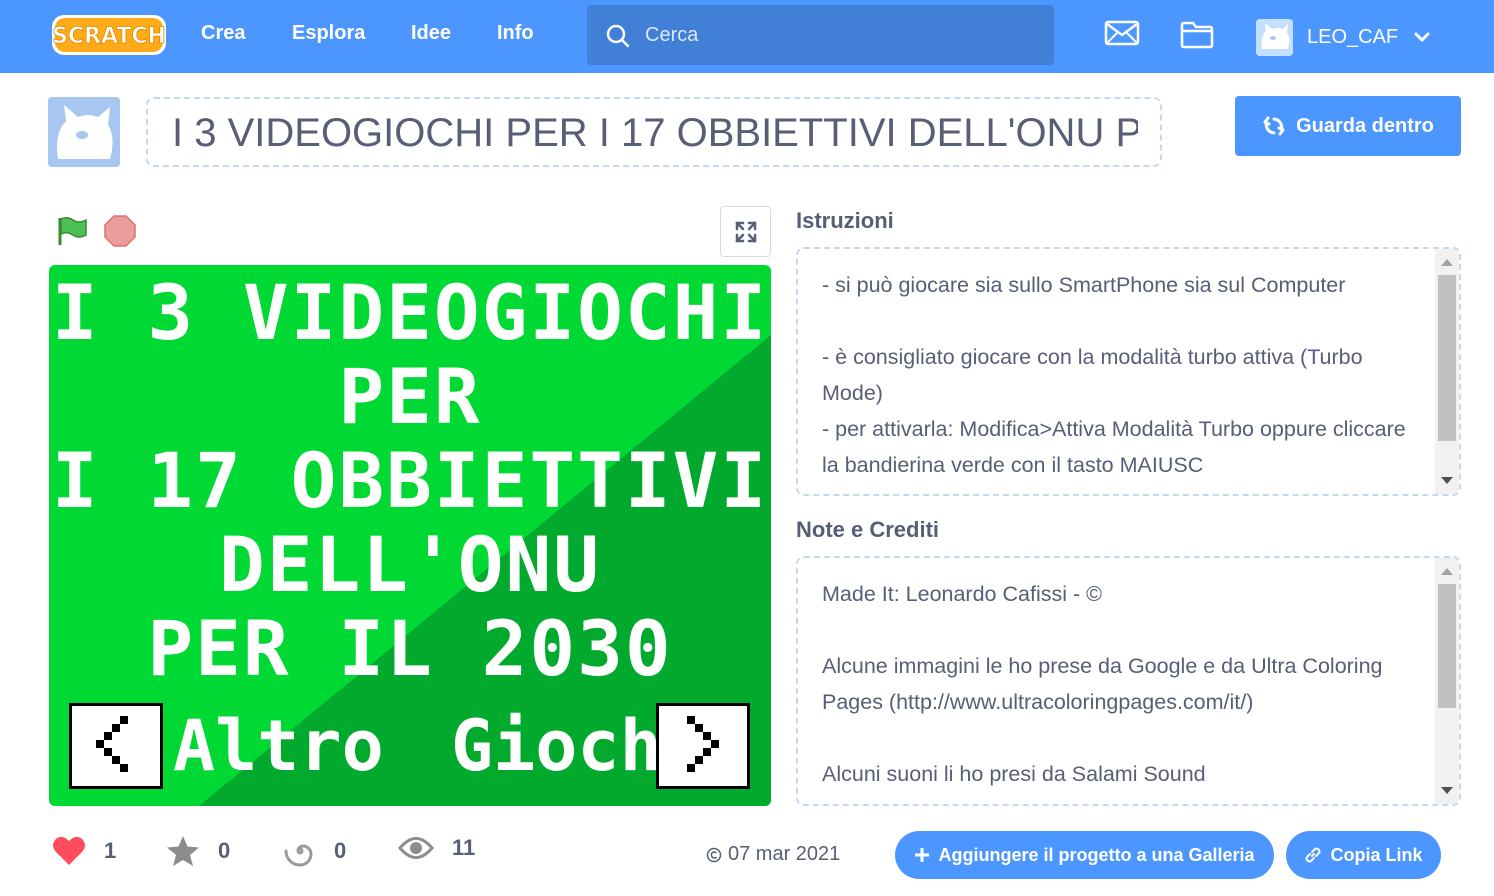 The image size is (1494, 896). What do you see at coordinates (1122, 35) in the screenshot?
I see `messages-icon` at bounding box center [1122, 35].